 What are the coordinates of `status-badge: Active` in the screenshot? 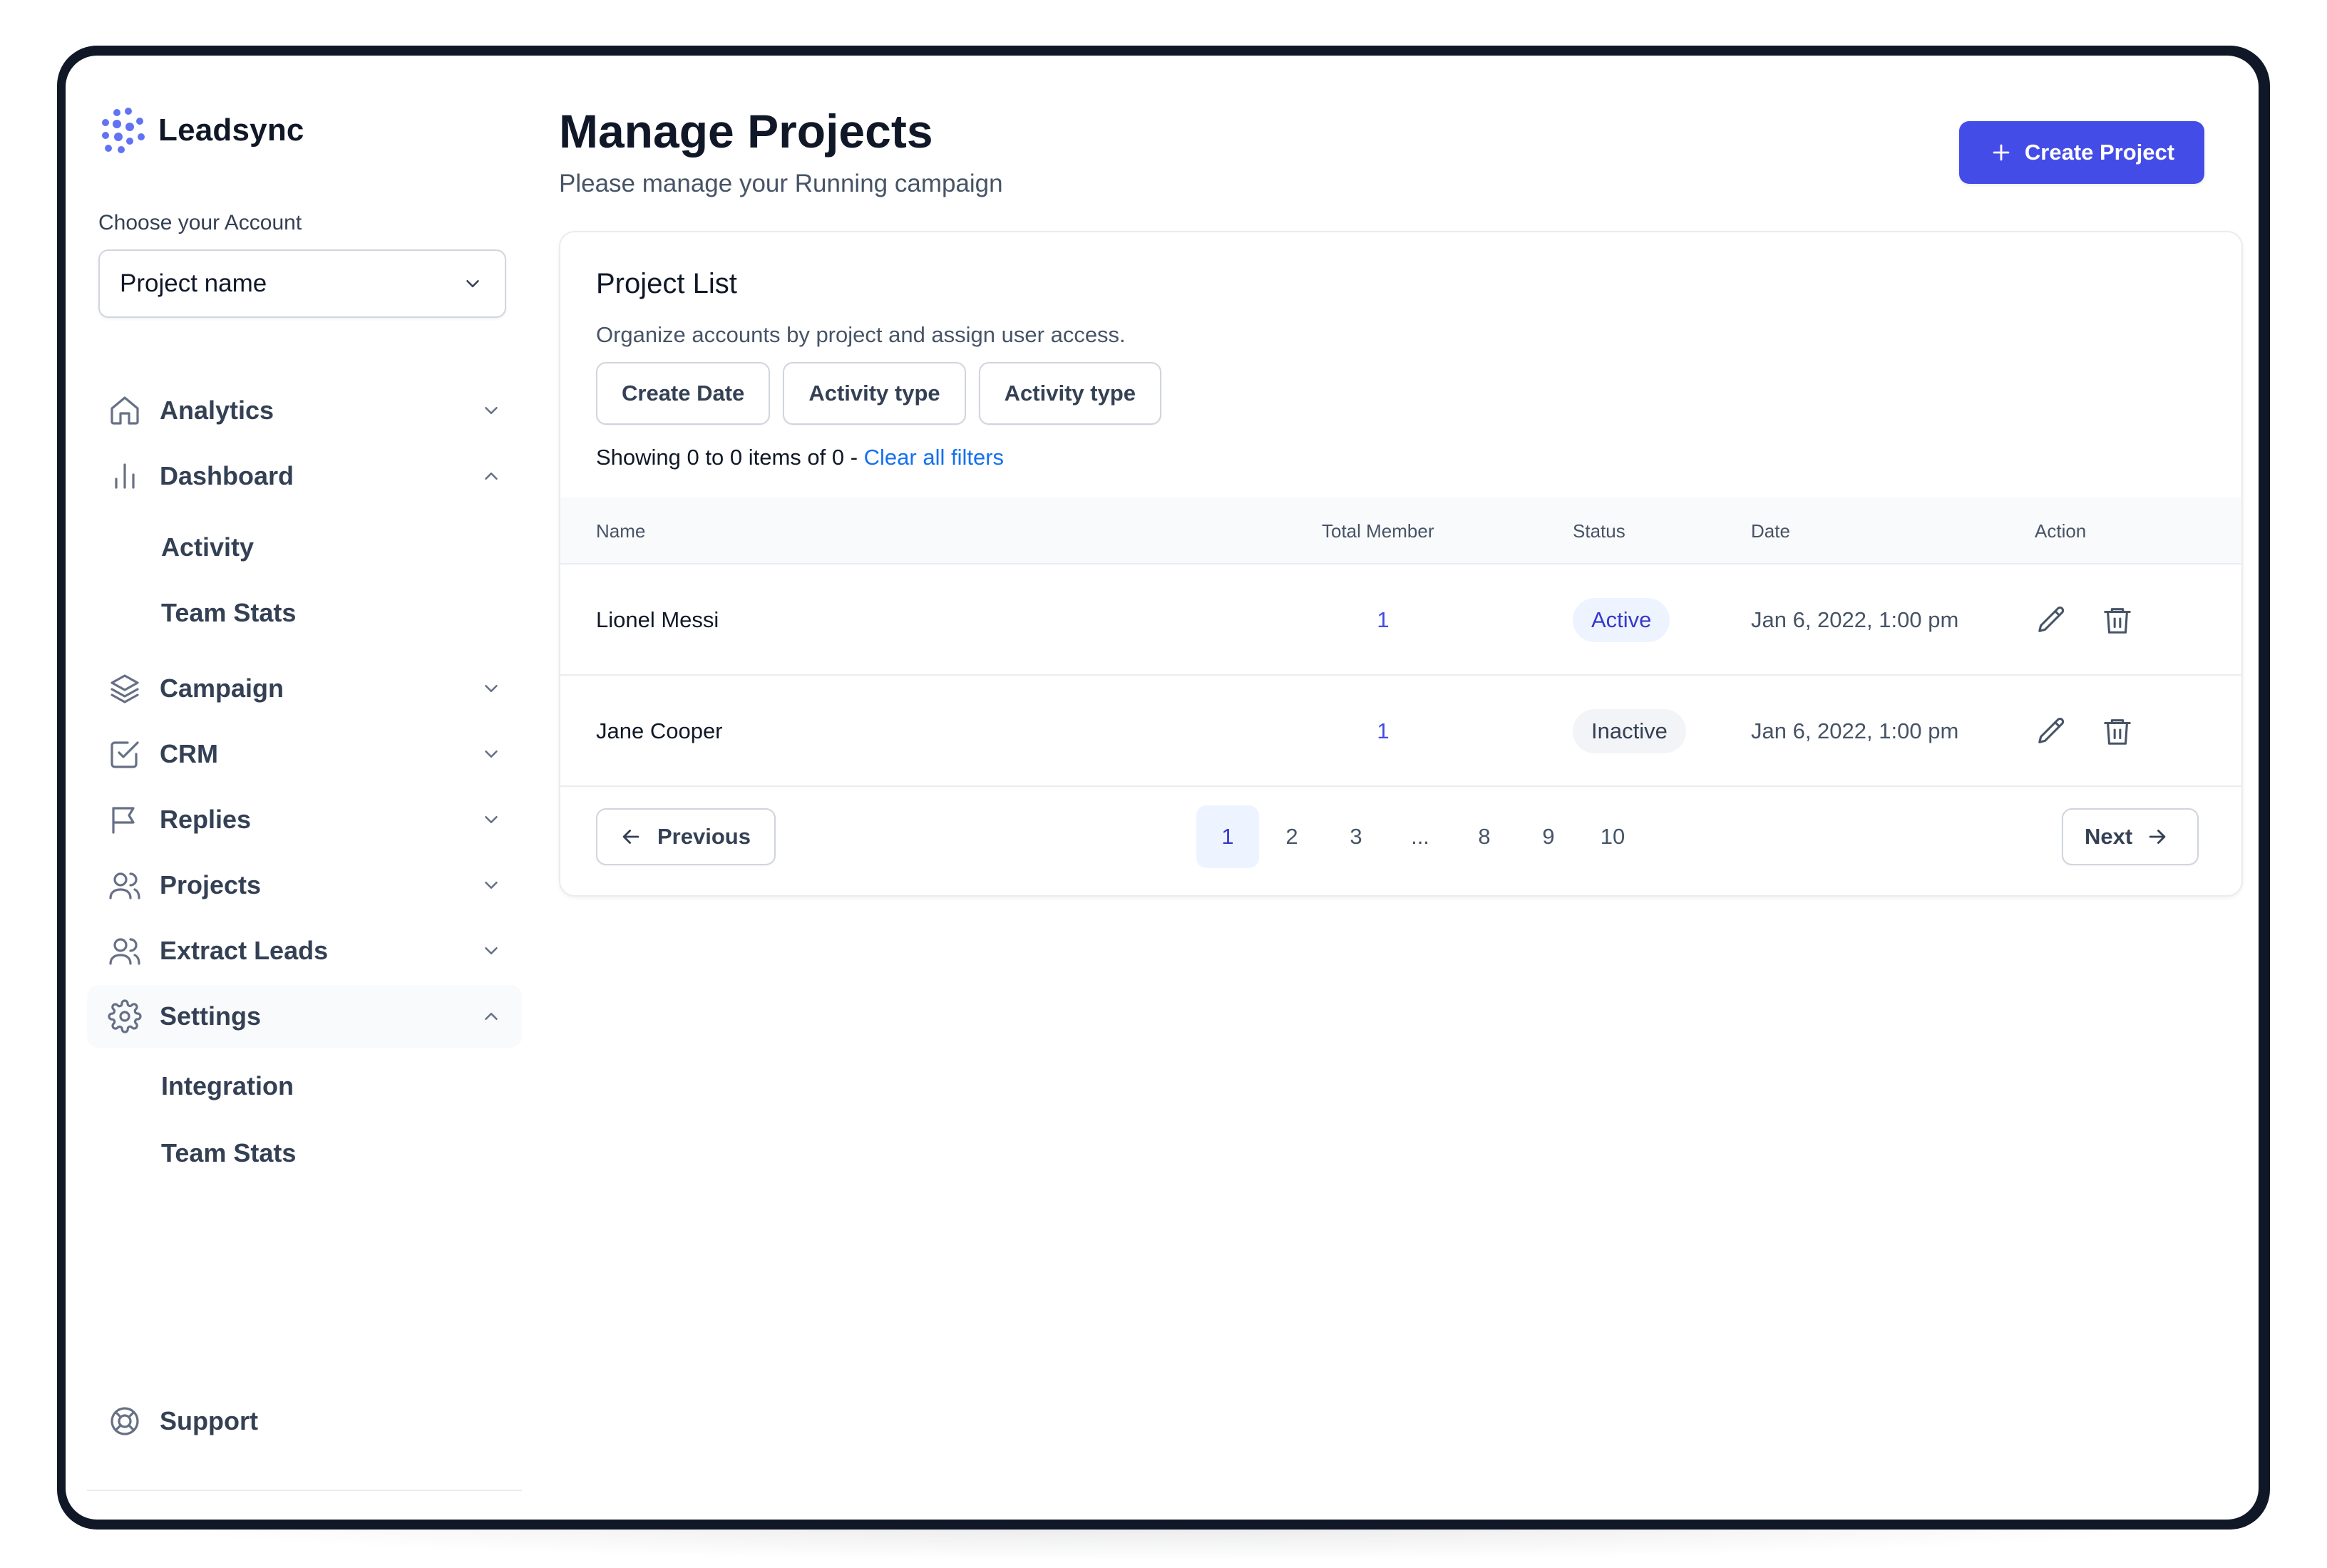 It's located at (1621, 620).